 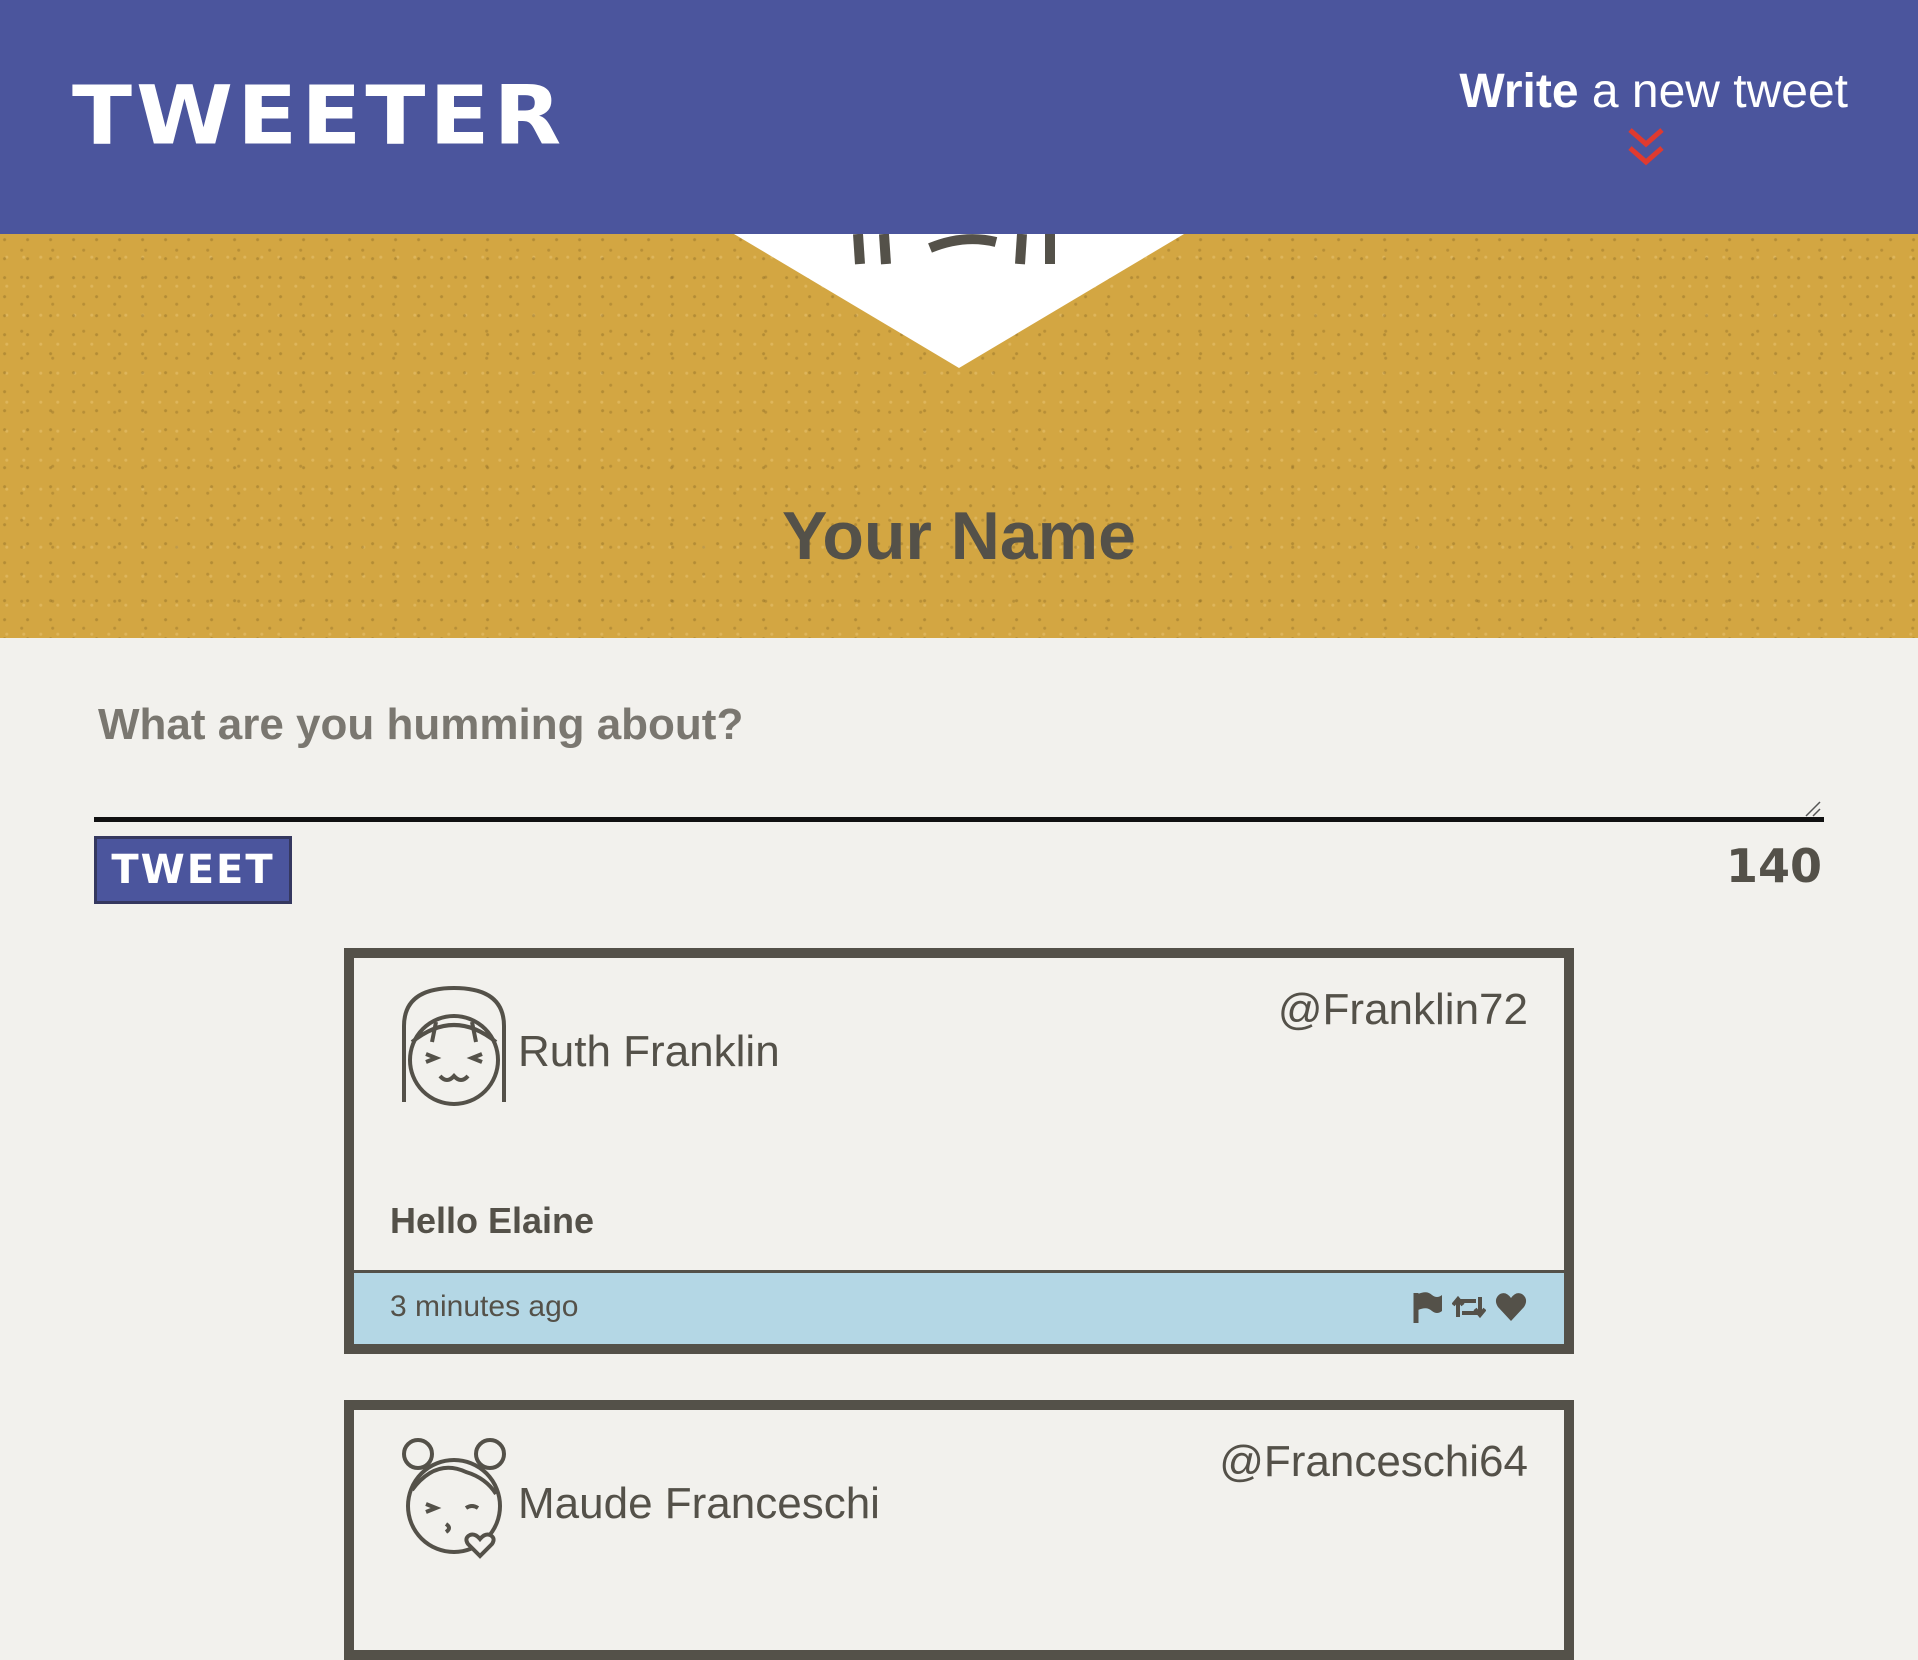 I want to click on double-chevron-down-icon, so click(x=1646, y=147).